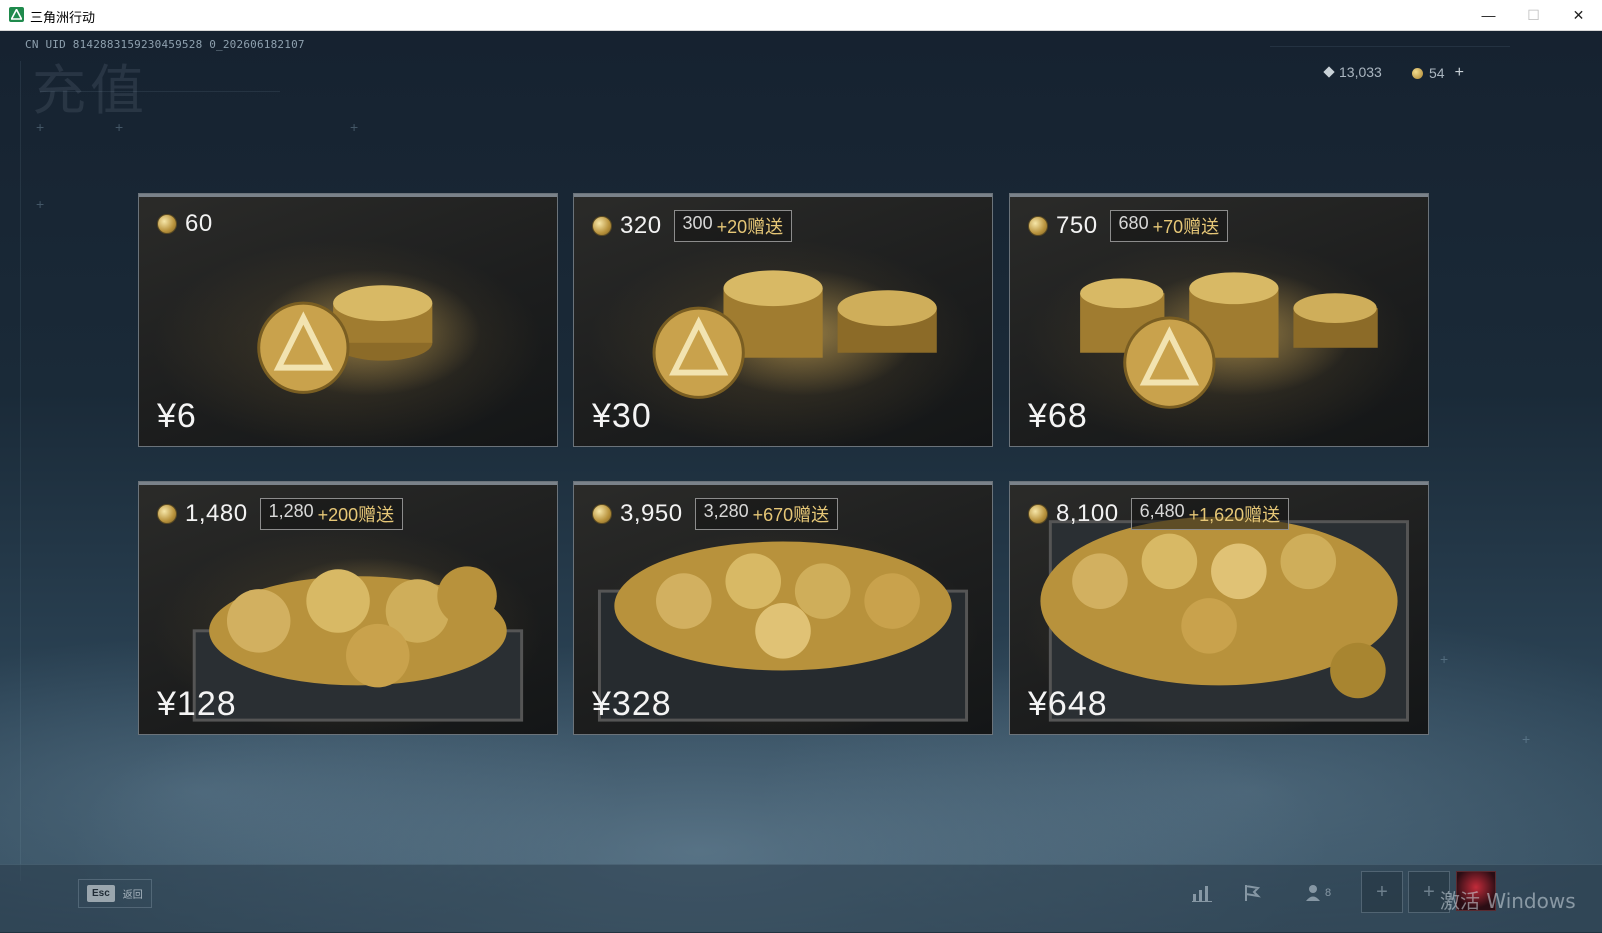 The width and height of the screenshot is (1602, 933). I want to click on flag-icon, so click(1252, 893).